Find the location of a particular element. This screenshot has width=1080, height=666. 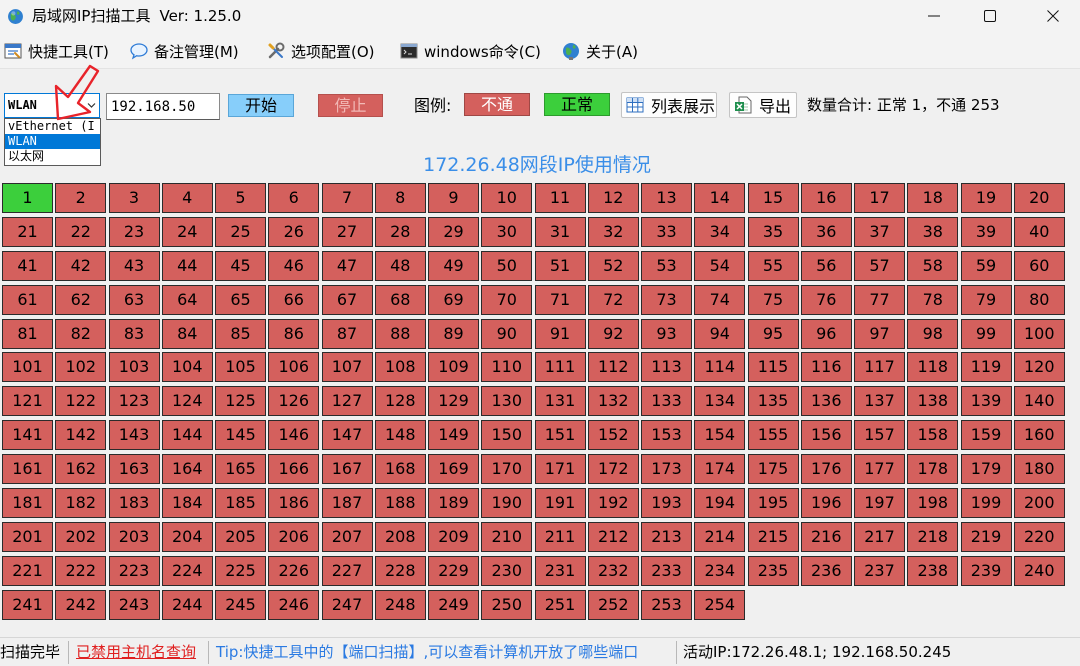

ip-cell: 4 is located at coordinates (187, 198).